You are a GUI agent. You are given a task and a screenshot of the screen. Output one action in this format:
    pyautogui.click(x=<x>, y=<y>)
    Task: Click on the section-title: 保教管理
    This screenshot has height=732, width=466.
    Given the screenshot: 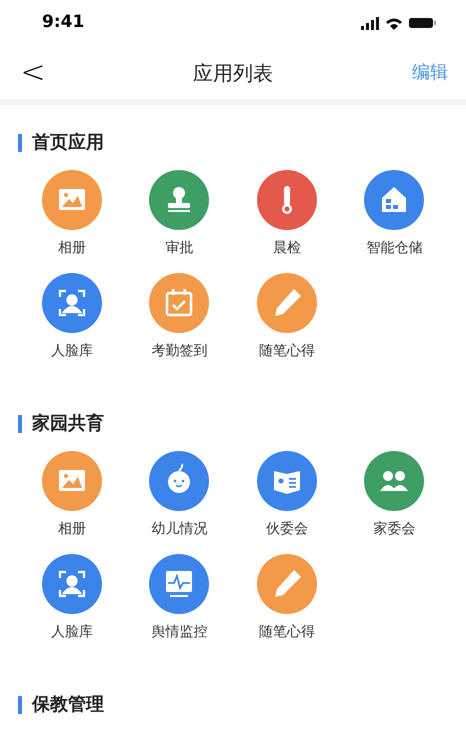 What is the action you would take?
    pyautogui.click(x=68, y=705)
    